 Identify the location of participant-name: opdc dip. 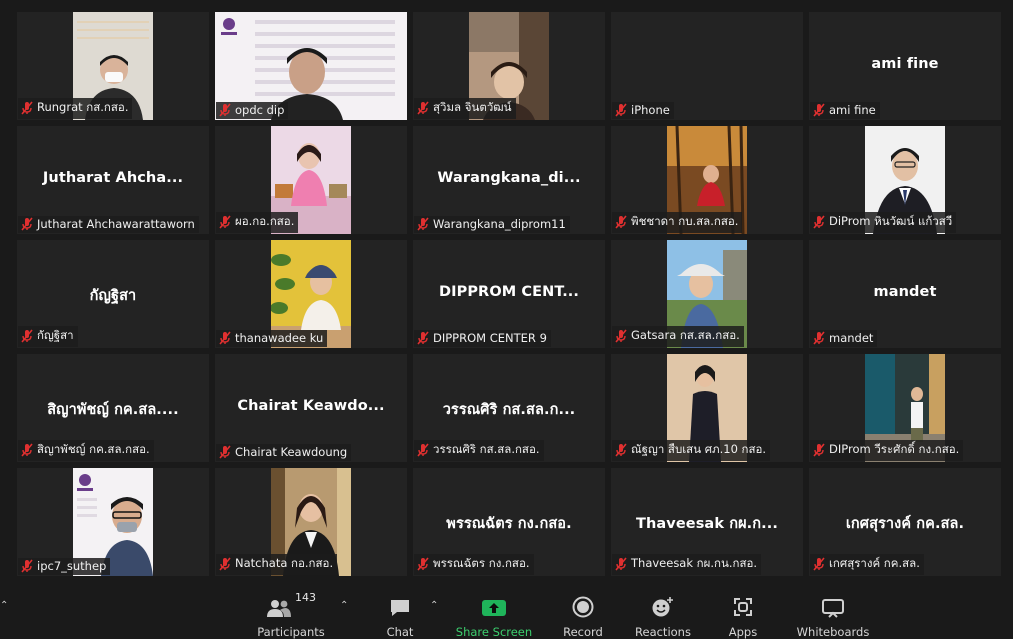
(260, 110).